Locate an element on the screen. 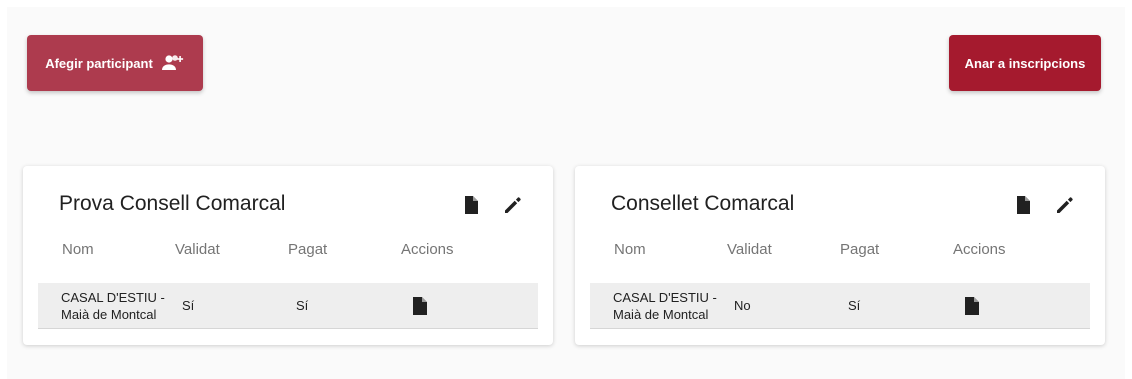 The image size is (1132, 379). go-to-inscriptions-button: Anar a inscripcions is located at coordinates (1025, 63).